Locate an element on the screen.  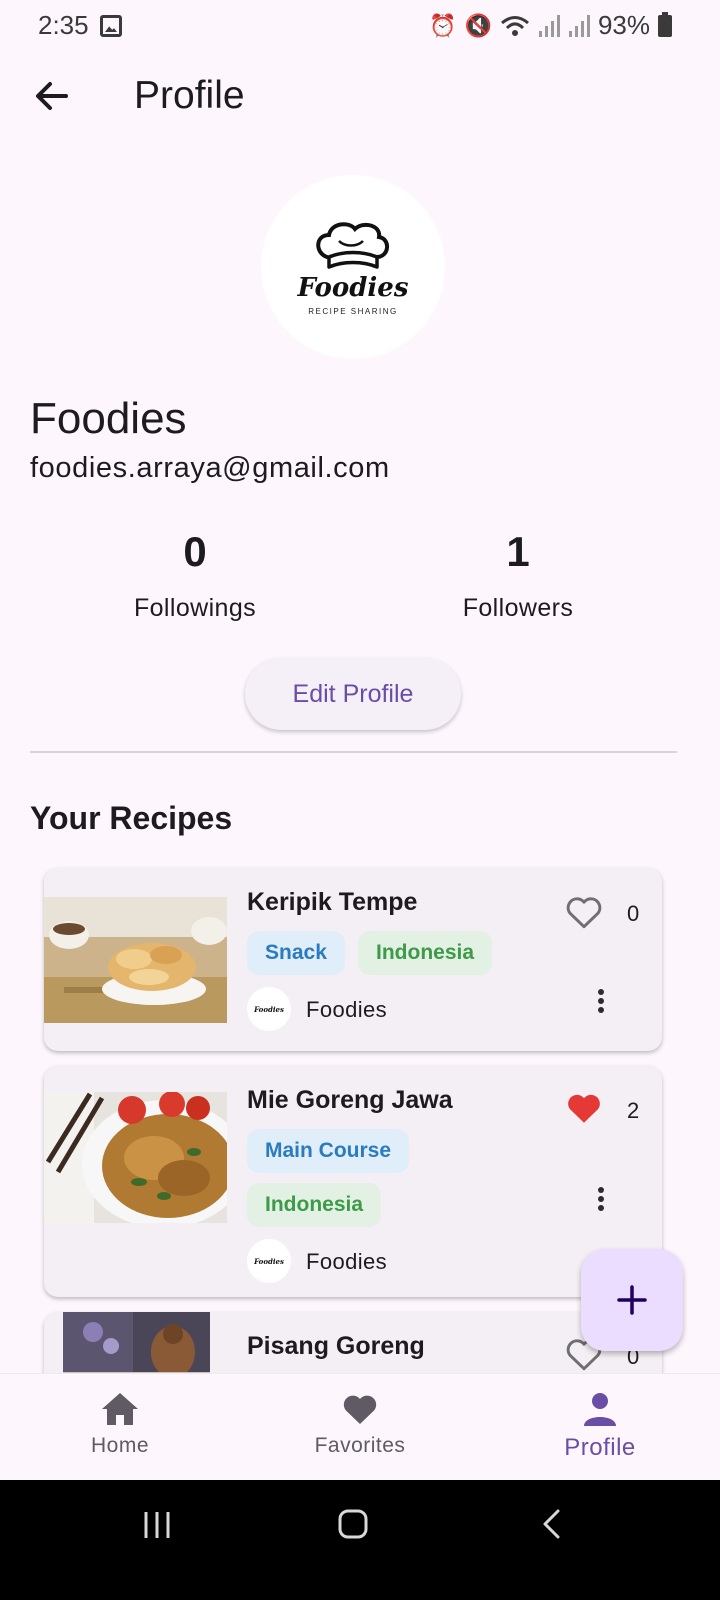
nav-label-favorites: Favorites is located at coordinates (360, 1445).